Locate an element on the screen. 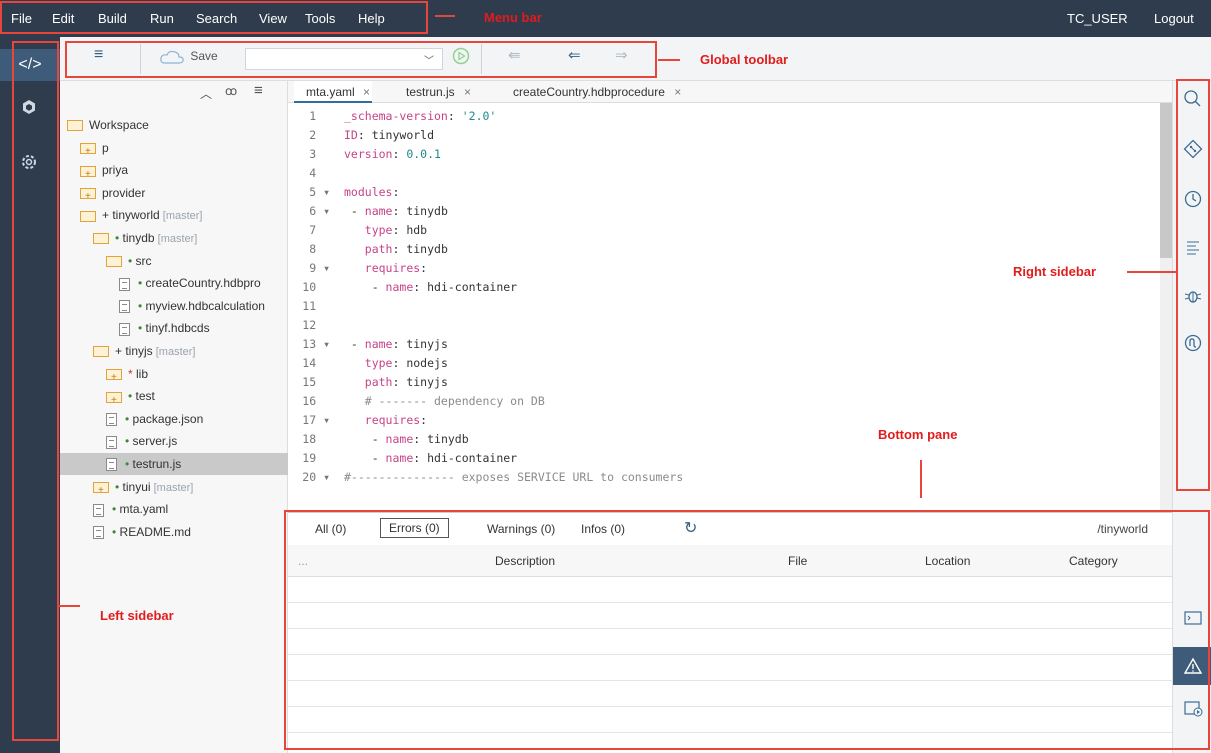  line-number: 13 ▾ is located at coordinates (316, 344).